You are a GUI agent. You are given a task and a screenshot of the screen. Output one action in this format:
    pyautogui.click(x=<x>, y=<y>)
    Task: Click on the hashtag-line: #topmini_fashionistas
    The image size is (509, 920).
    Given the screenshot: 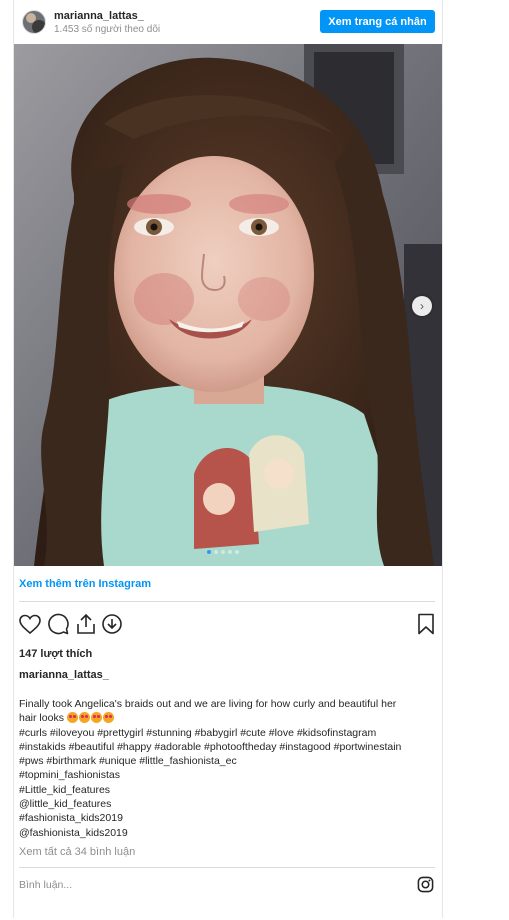 What is the action you would take?
    pyautogui.click(x=228, y=775)
    